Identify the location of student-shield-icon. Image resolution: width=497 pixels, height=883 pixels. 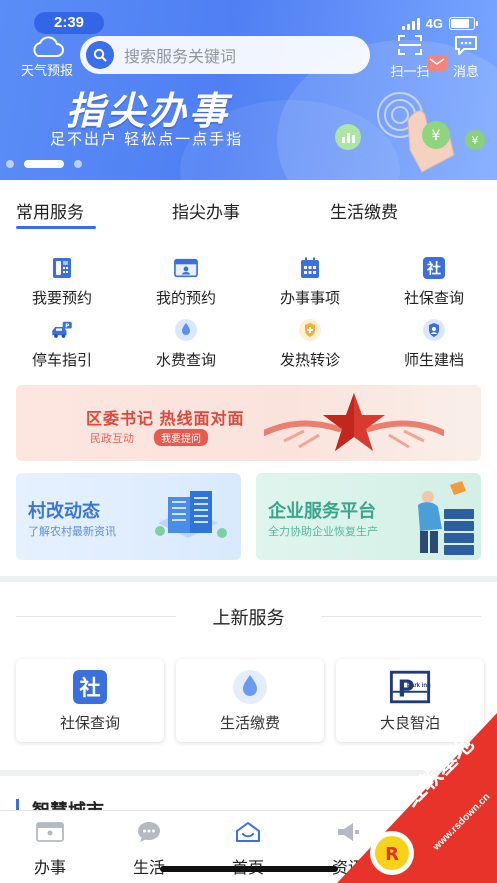
(434, 330).